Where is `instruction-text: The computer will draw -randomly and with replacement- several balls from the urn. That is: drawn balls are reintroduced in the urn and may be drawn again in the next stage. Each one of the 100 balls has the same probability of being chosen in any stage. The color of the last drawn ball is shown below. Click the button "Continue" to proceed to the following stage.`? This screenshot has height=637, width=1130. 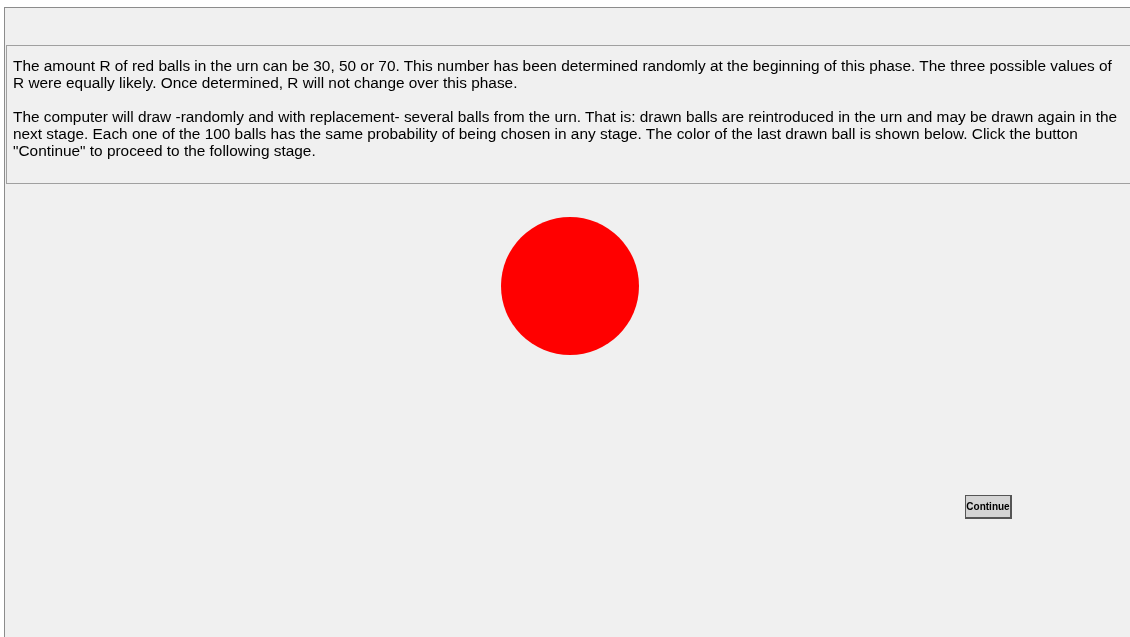 instruction-text: The computer will draw -randomly and with replacement- several balls from the urn. That is: drawn balls are reintroduced in the urn and may be drawn again in the next stage. Each one of the 100 balls has the same probability of being chosen in any stage. The color of the last drawn ball is shown below. Click the button "Continue" to proceed to the following stage. is located at coordinates (566, 133).